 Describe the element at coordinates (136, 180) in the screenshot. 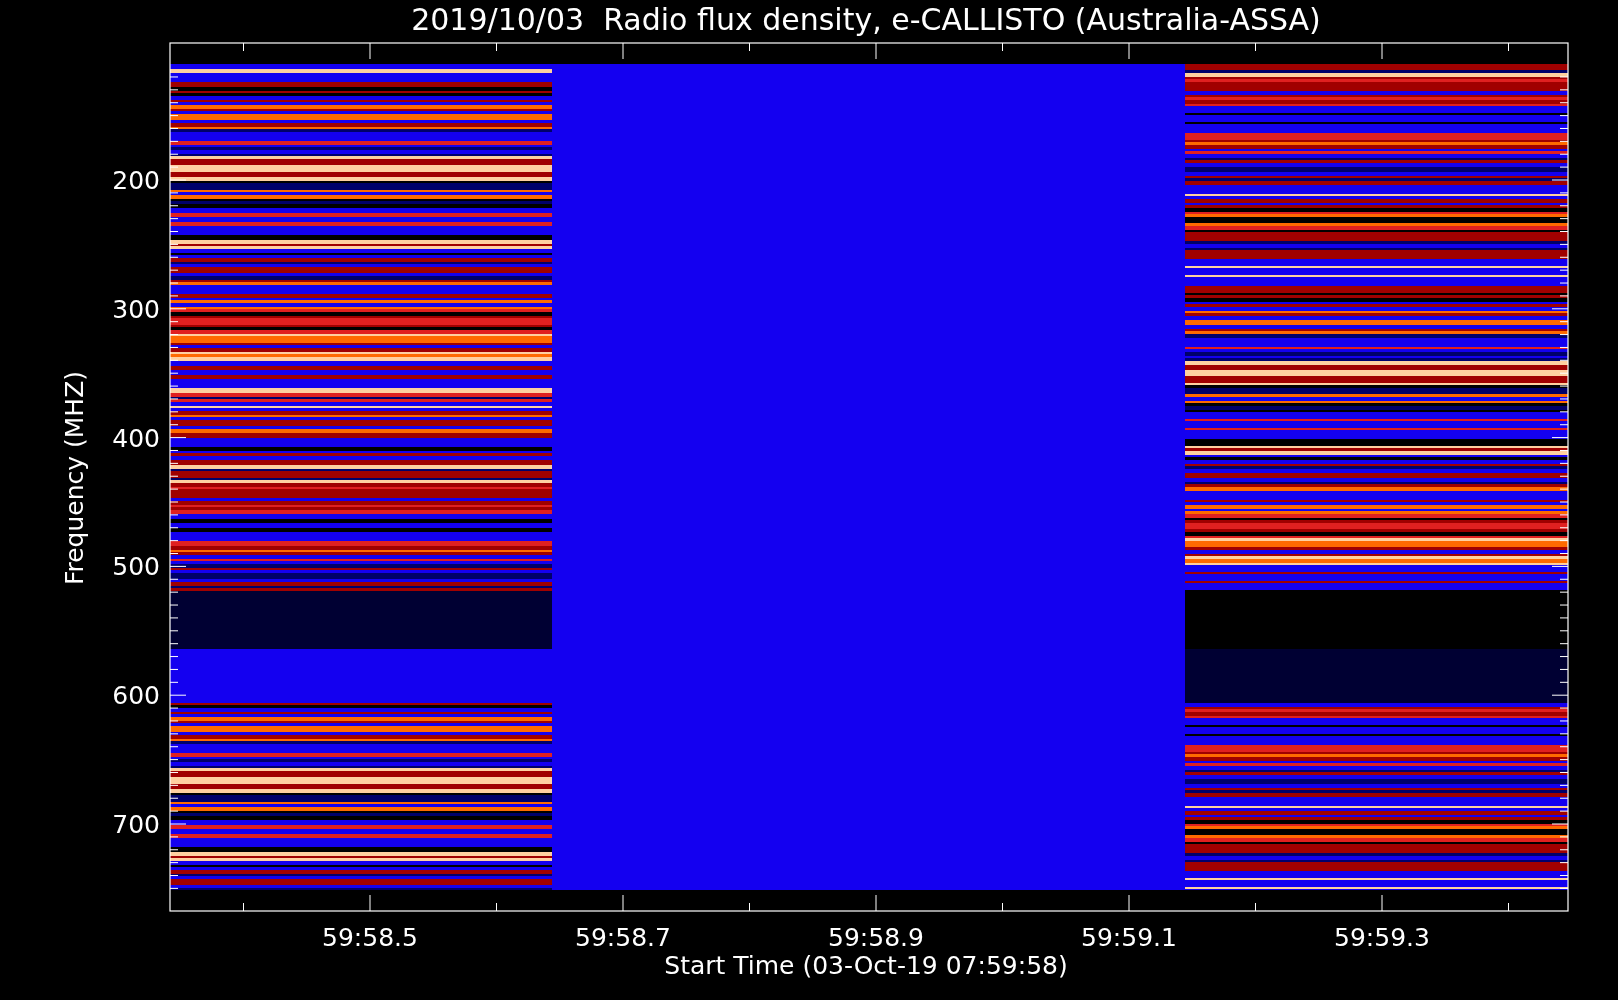

I see `y-tick-label: 200` at that location.